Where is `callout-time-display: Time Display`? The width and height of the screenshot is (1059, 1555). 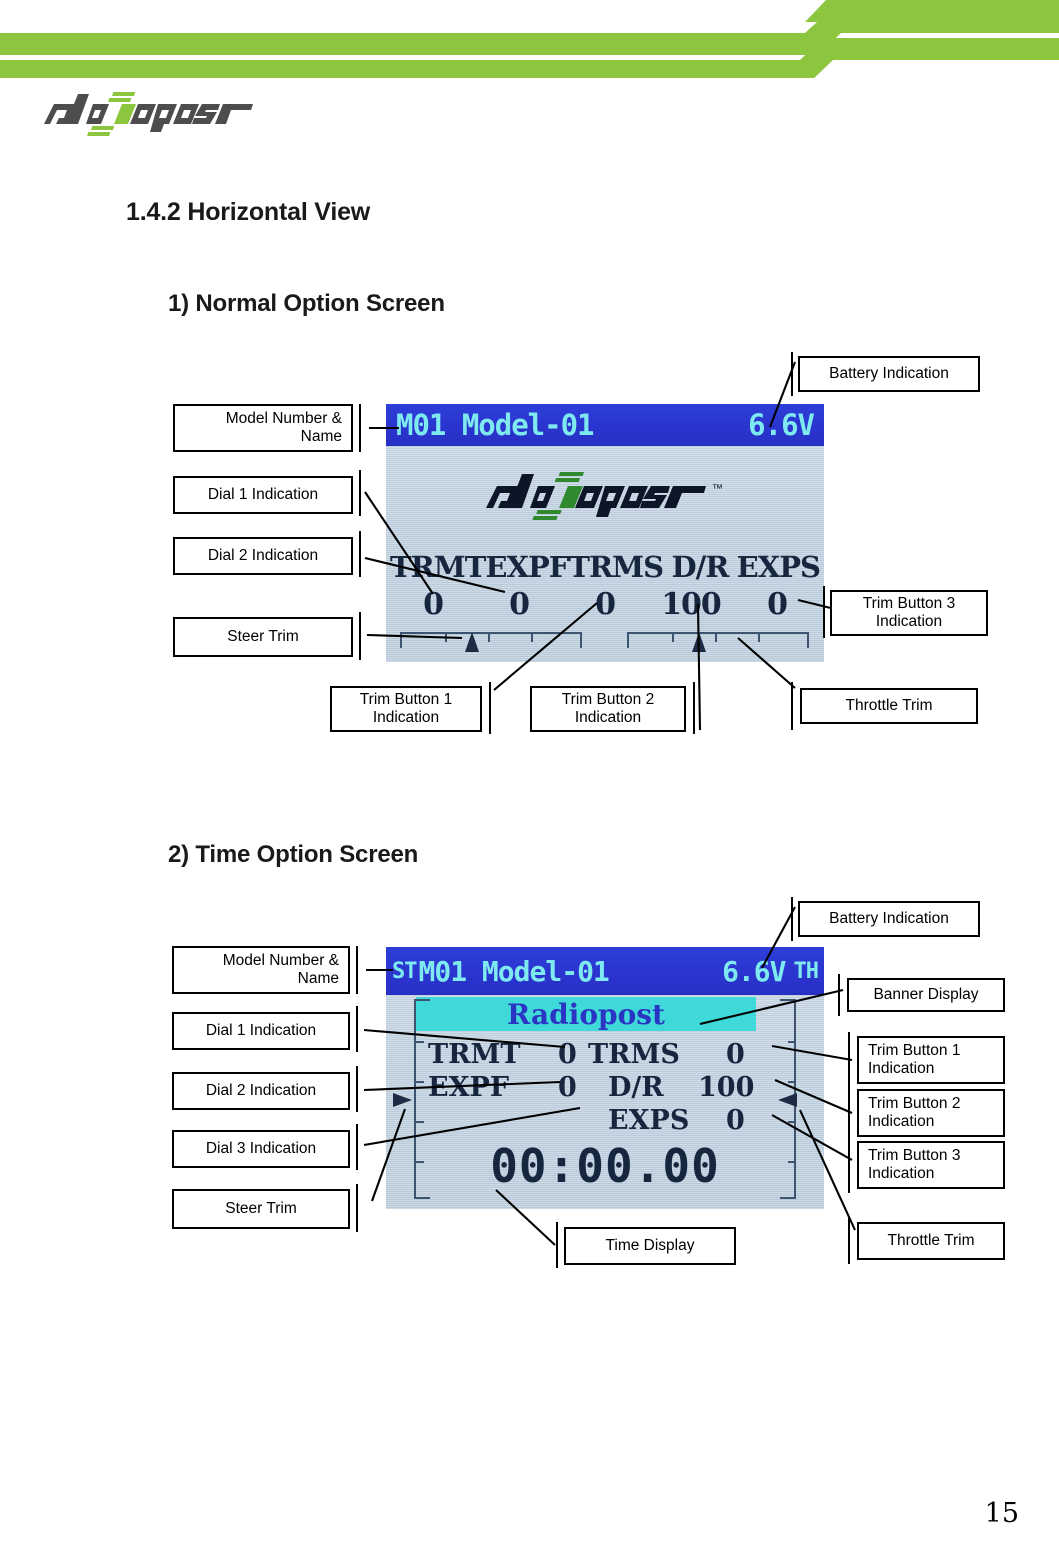
callout-time-display: Time Display is located at coordinates (650, 1246).